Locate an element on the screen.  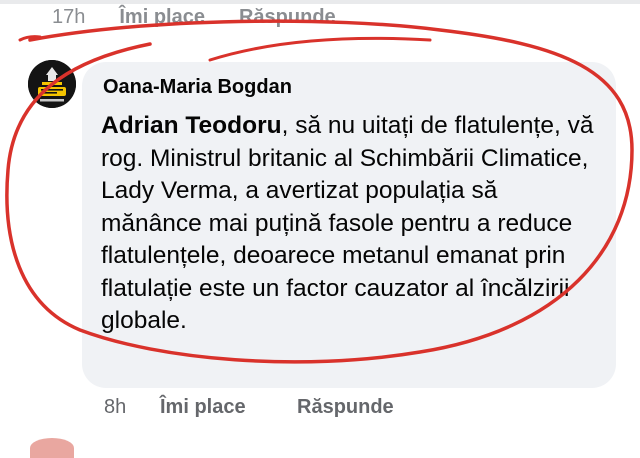
comment-actions: 8h Îmi place Răspunde is located at coordinates (249, 407).